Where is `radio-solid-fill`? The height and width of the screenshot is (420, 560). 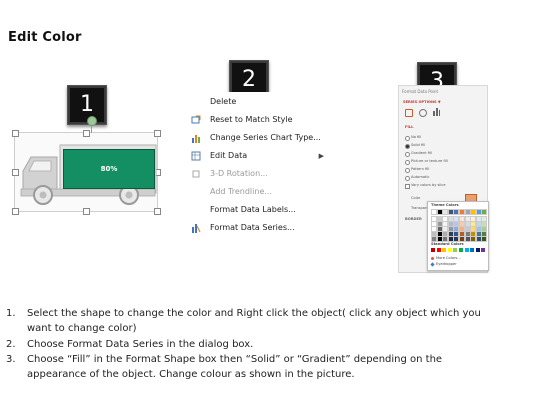 radio-solid-fill is located at coordinates (407, 146).